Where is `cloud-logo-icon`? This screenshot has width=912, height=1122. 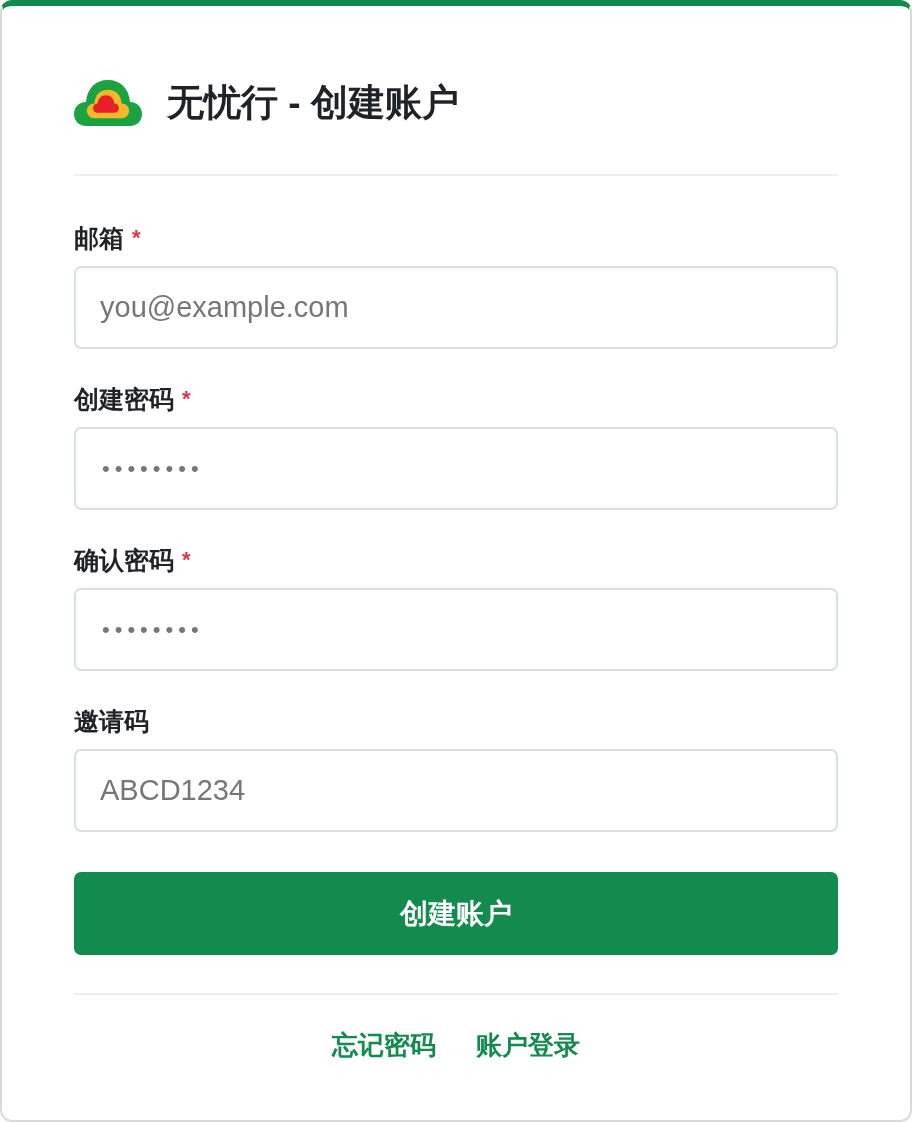
cloud-logo-icon is located at coordinates (108, 103).